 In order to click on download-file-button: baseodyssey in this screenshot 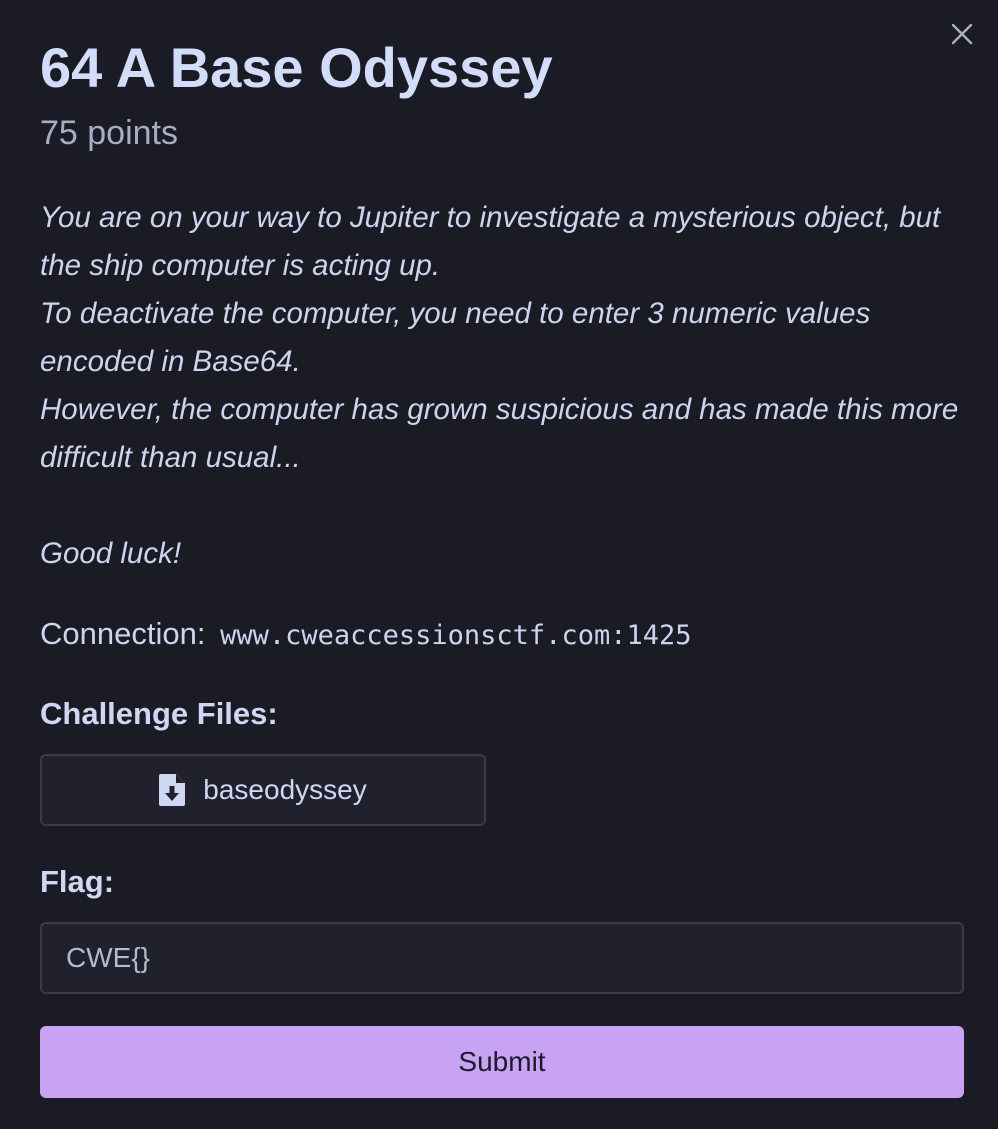, I will do `click(263, 790)`.